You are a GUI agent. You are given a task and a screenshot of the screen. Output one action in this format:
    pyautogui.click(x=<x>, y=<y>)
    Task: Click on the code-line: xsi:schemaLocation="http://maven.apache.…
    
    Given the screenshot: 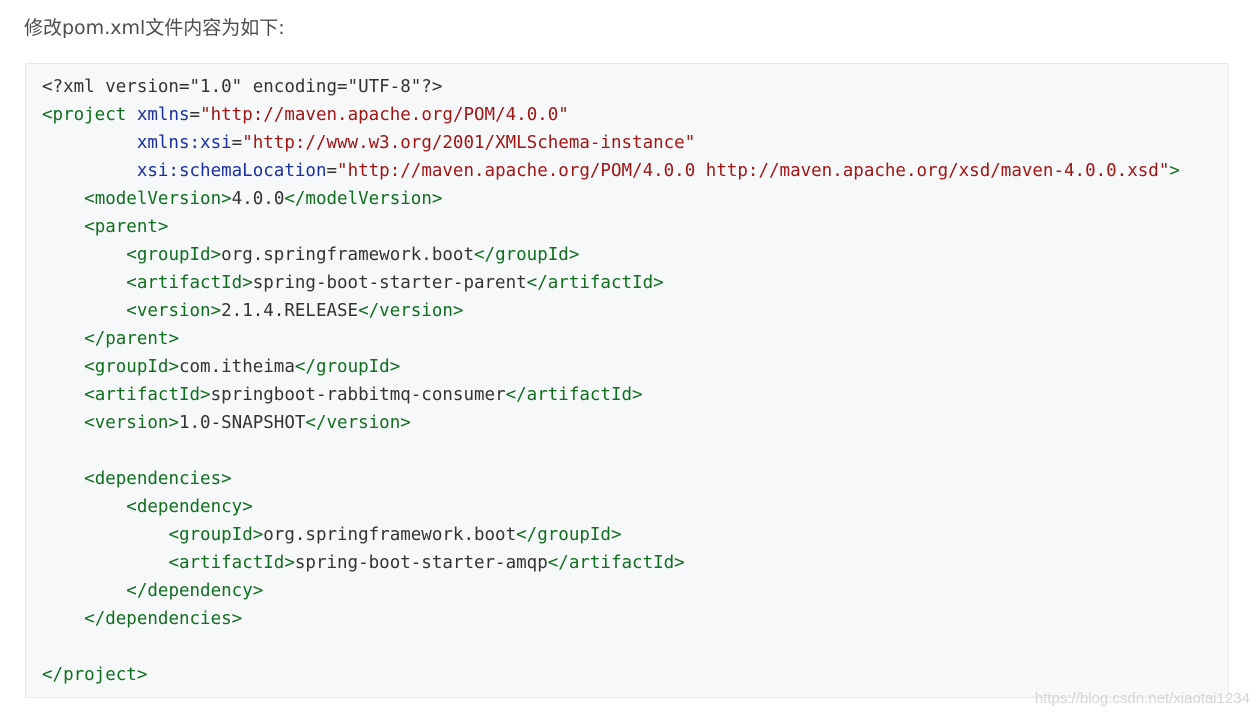 What is the action you would take?
    pyautogui.click(x=611, y=171)
    